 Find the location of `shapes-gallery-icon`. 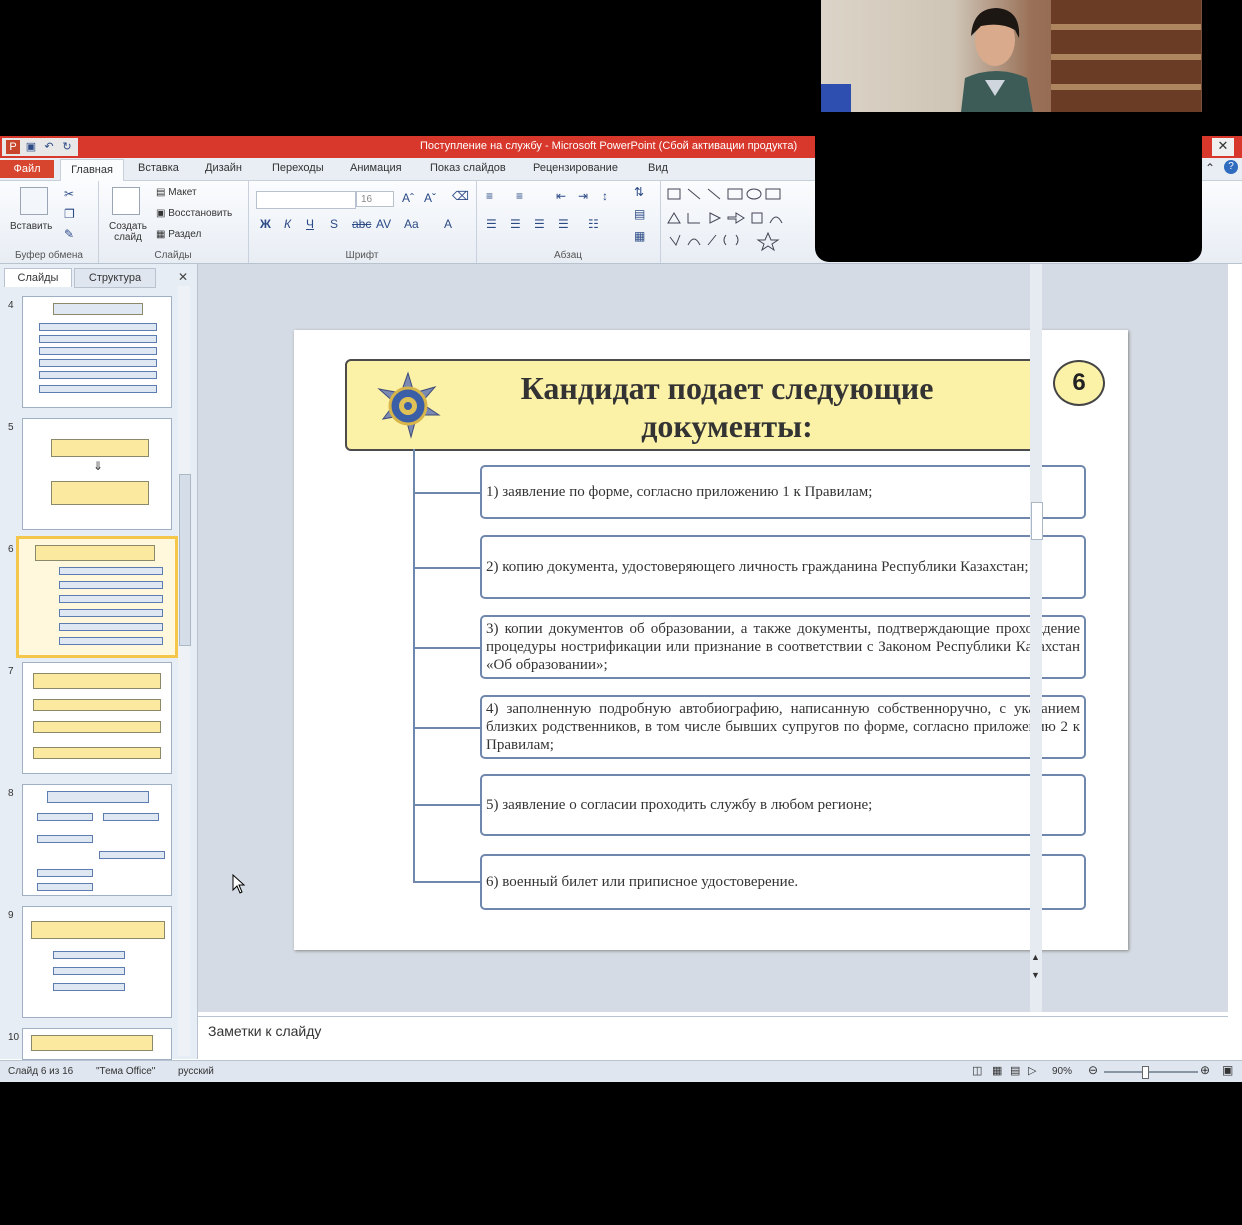

shapes-gallery-icon is located at coordinates (736, 219).